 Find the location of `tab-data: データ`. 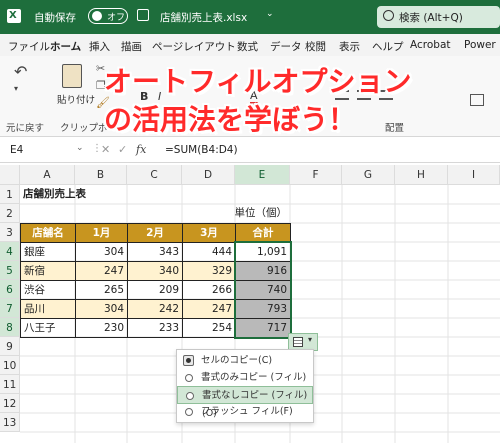

tab-data: データ is located at coordinates (286, 46).